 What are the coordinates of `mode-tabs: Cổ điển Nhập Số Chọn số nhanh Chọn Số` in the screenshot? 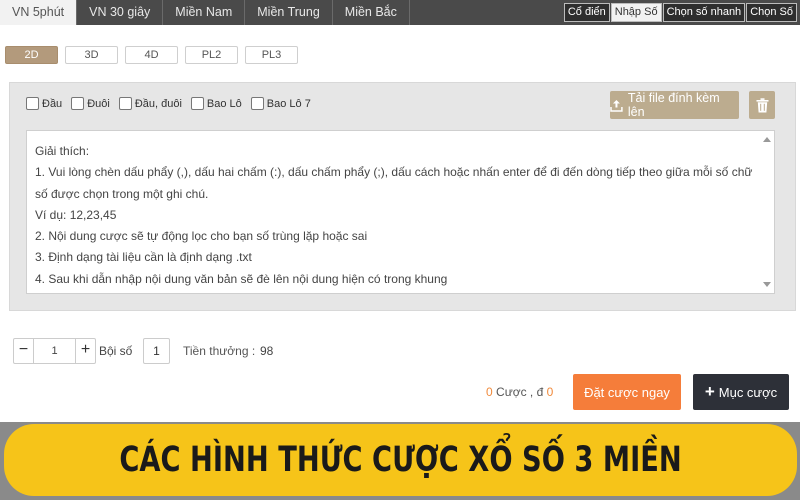 It's located at (680, 12).